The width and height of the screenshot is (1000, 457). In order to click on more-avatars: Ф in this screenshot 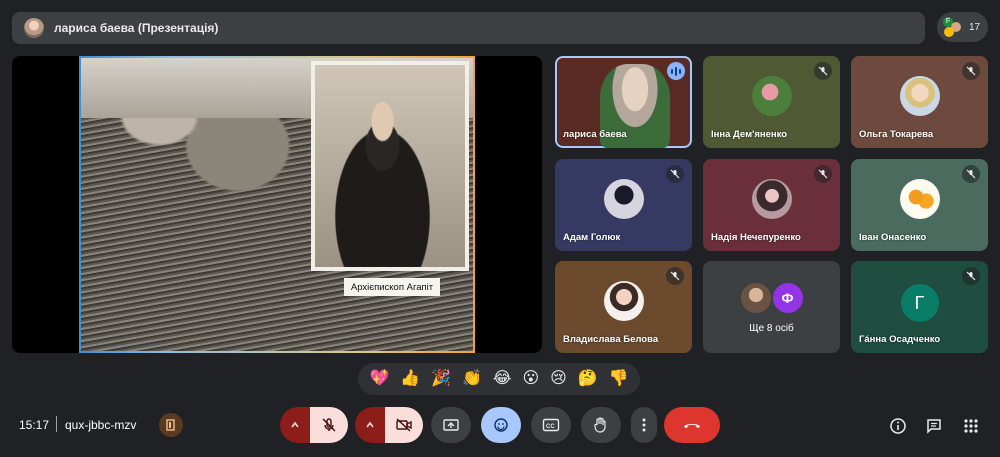, I will do `click(771, 297)`.